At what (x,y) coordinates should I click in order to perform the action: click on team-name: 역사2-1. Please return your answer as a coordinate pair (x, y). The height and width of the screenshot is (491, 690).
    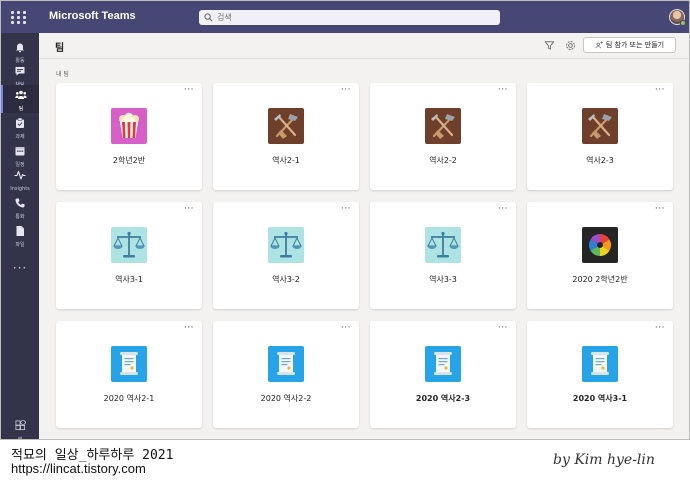
    Looking at the image, I should click on (286, 160).